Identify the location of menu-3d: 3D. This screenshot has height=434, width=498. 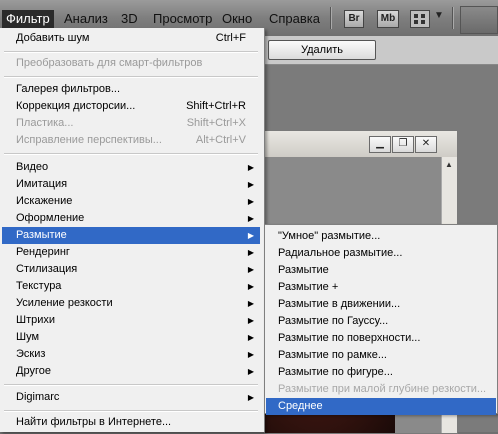
(129, 19).